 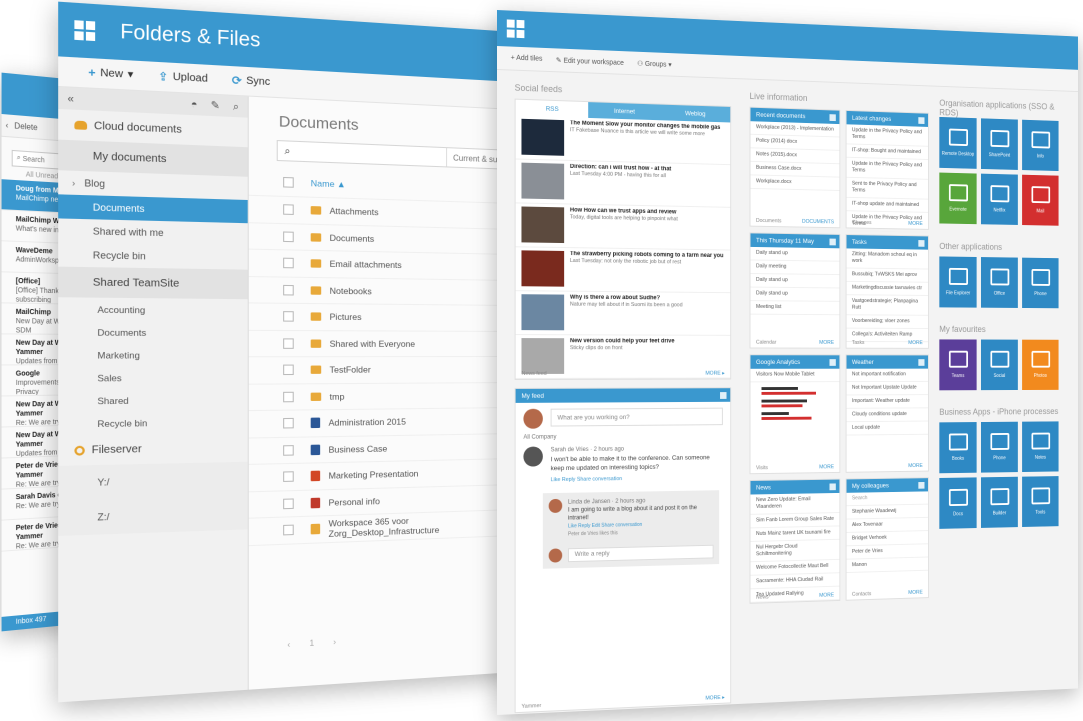 I want to click on list-item: Manon, so click(x=887, y=565).